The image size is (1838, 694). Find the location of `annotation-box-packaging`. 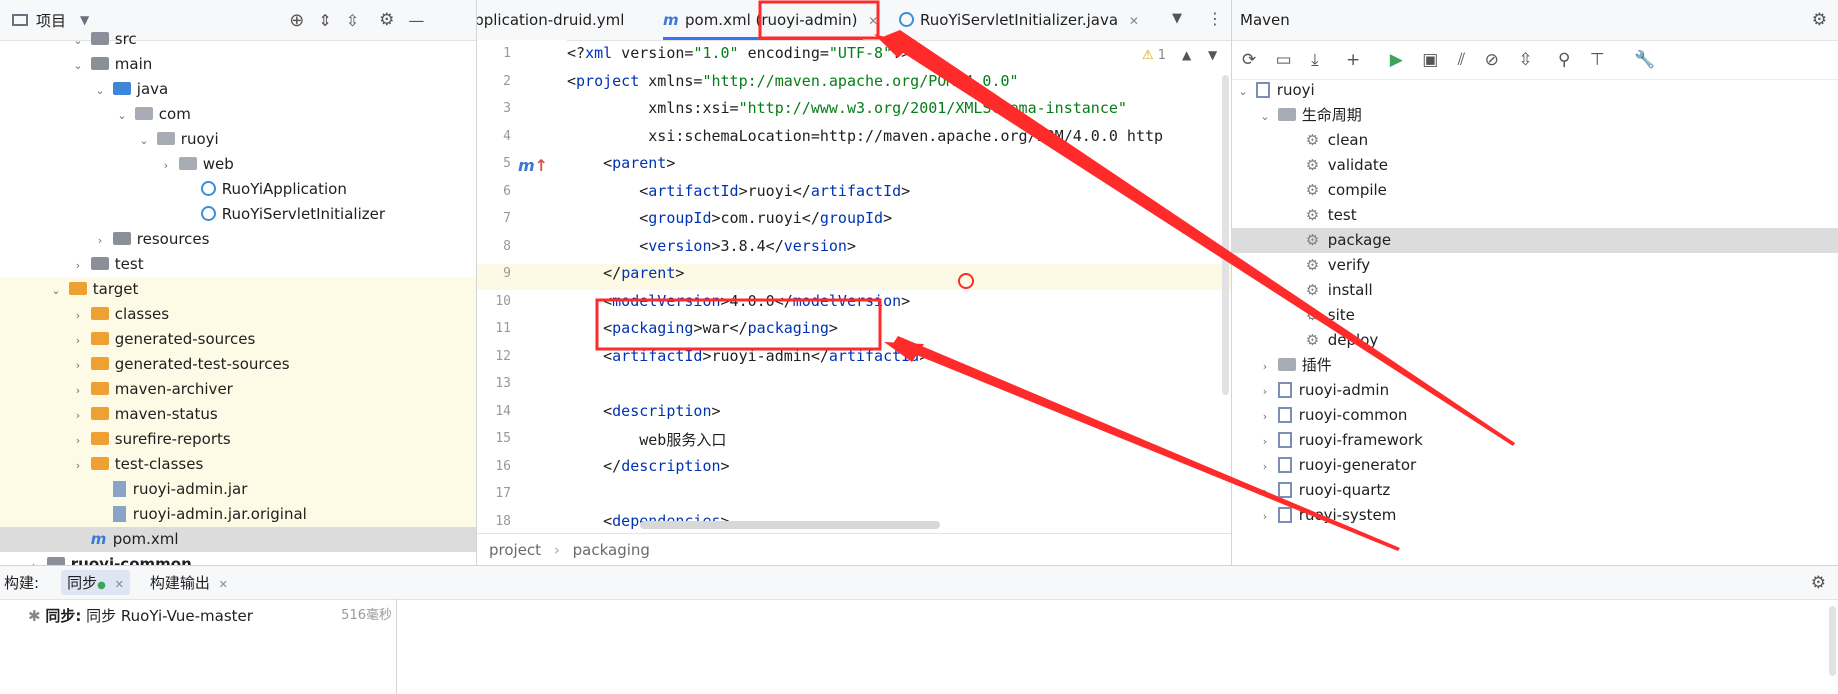

annotation-box-packaging is located at coordinates (738, 324).